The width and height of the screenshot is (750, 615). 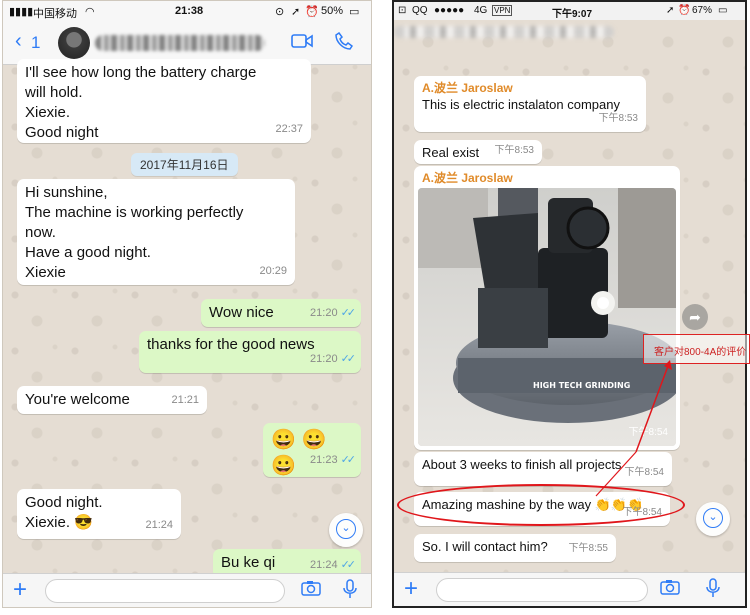 What do you see at coordinates (541, 505) in the screenshot?
I see `highlight-oval` at bounding box center [541, 505].